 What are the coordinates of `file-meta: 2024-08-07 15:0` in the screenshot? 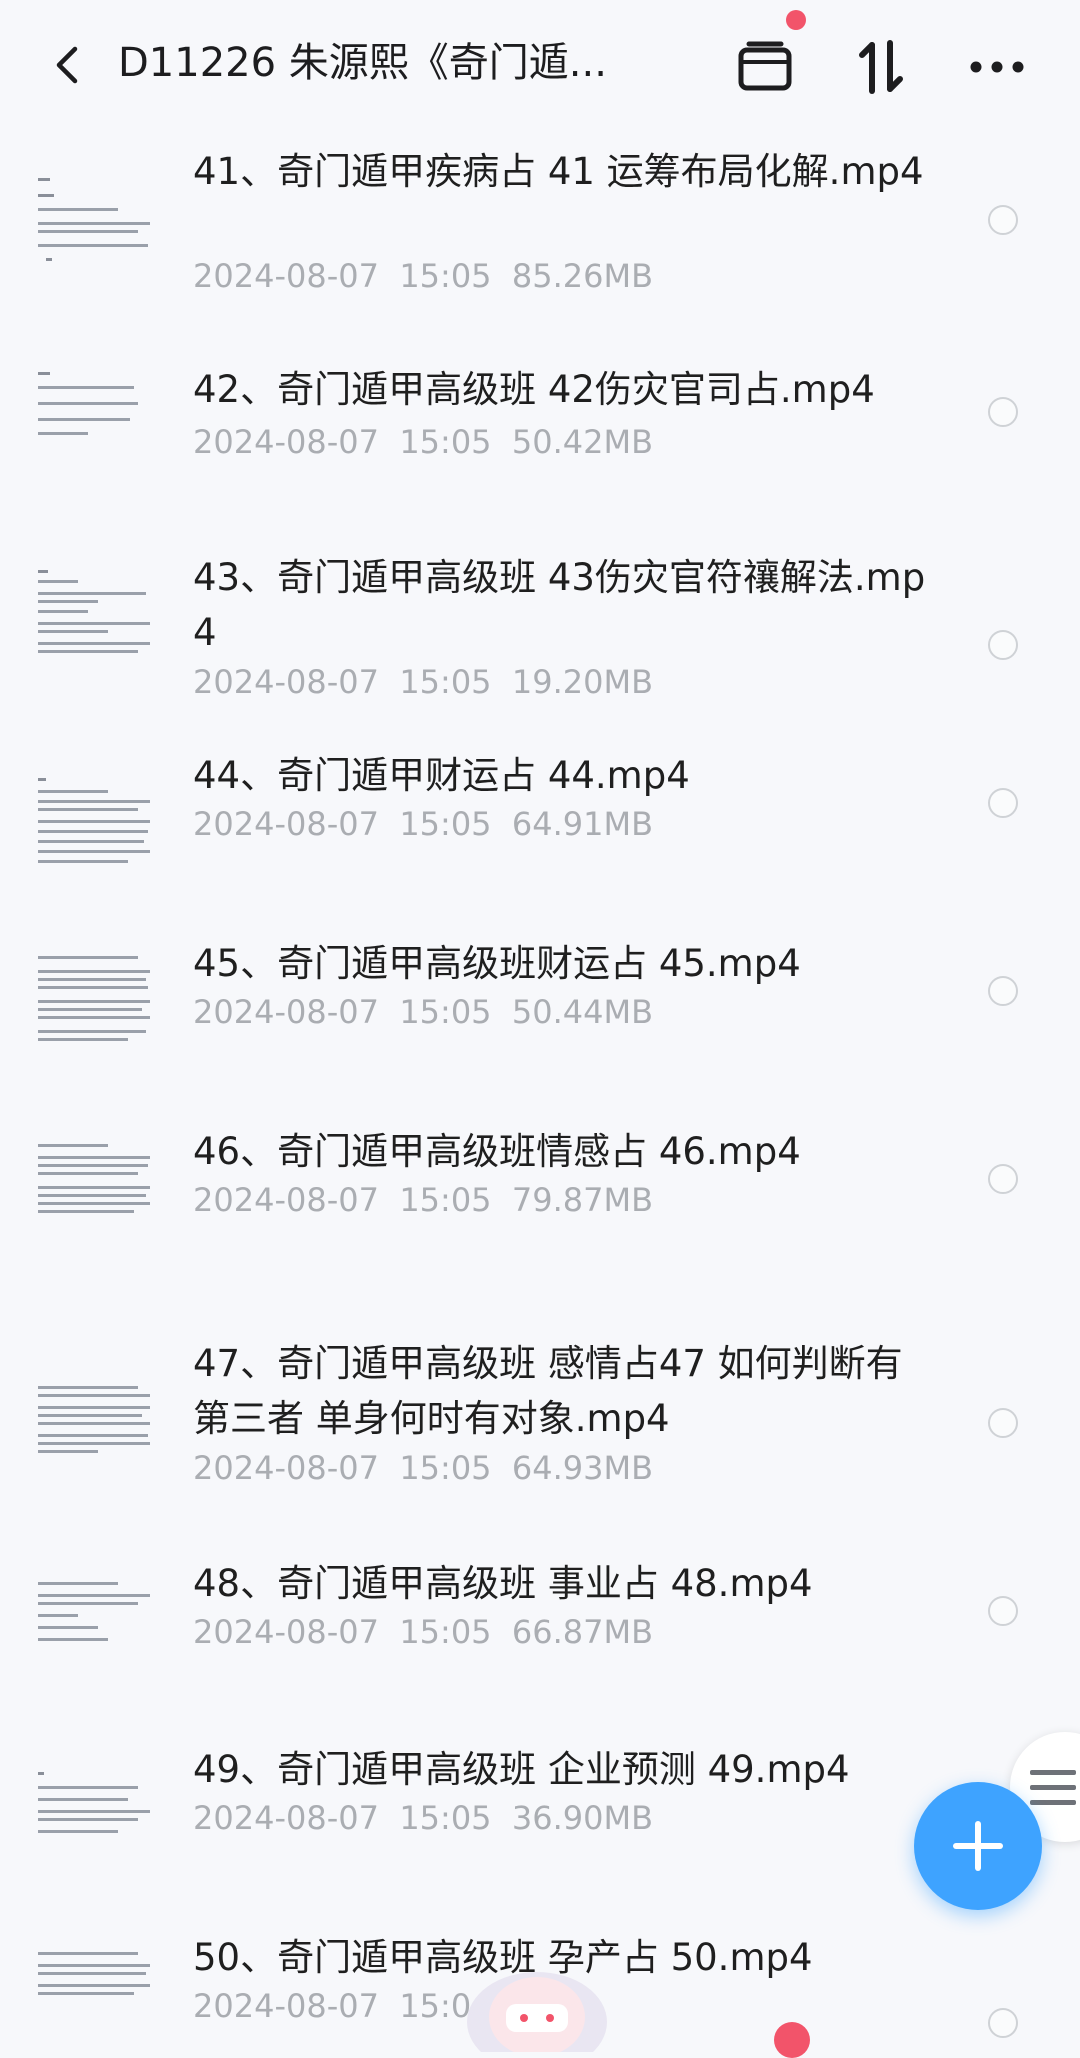 It's located at (342, 2006).